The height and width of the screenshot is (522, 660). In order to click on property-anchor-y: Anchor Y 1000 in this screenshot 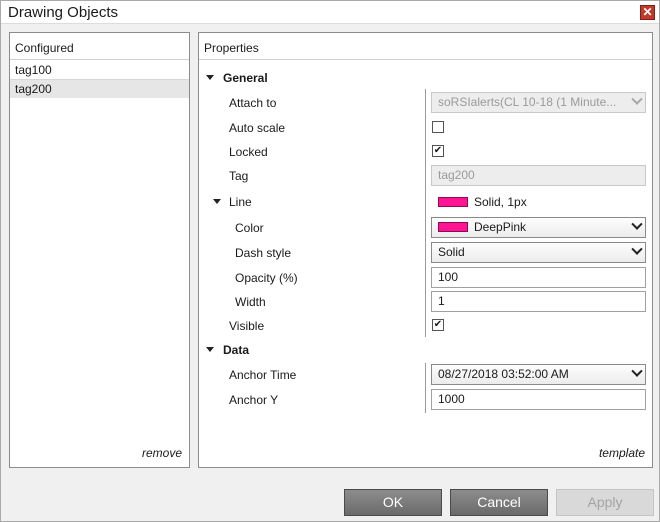, I will do `click(425, 400)`.